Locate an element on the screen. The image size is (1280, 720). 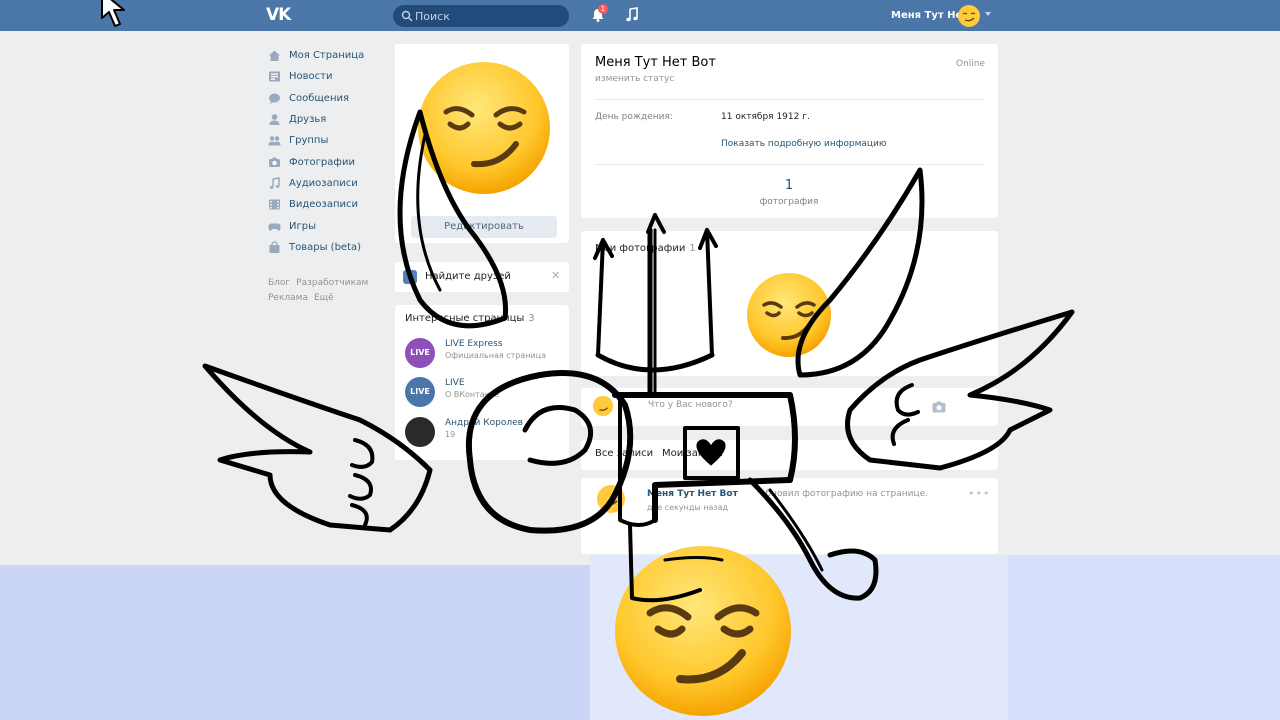
birthday-label: День рождения: is located at coordinates (634, 117).